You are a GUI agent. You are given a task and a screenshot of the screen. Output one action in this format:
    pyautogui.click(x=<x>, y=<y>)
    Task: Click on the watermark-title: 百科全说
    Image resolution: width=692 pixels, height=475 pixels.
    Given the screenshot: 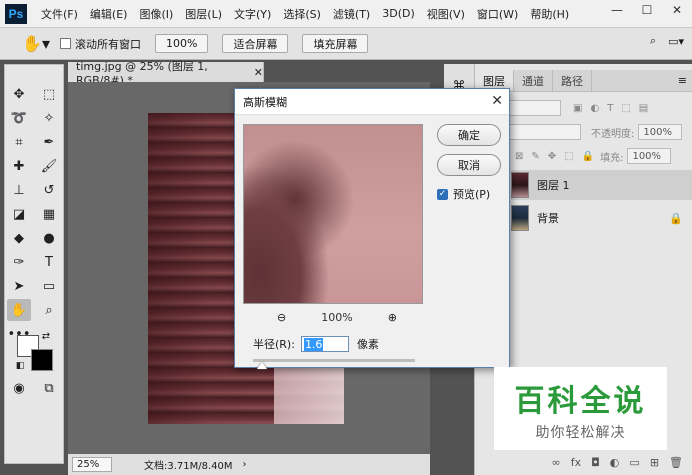 What is the action you would take?
    pyautogui.click(x=580, y=401)
    